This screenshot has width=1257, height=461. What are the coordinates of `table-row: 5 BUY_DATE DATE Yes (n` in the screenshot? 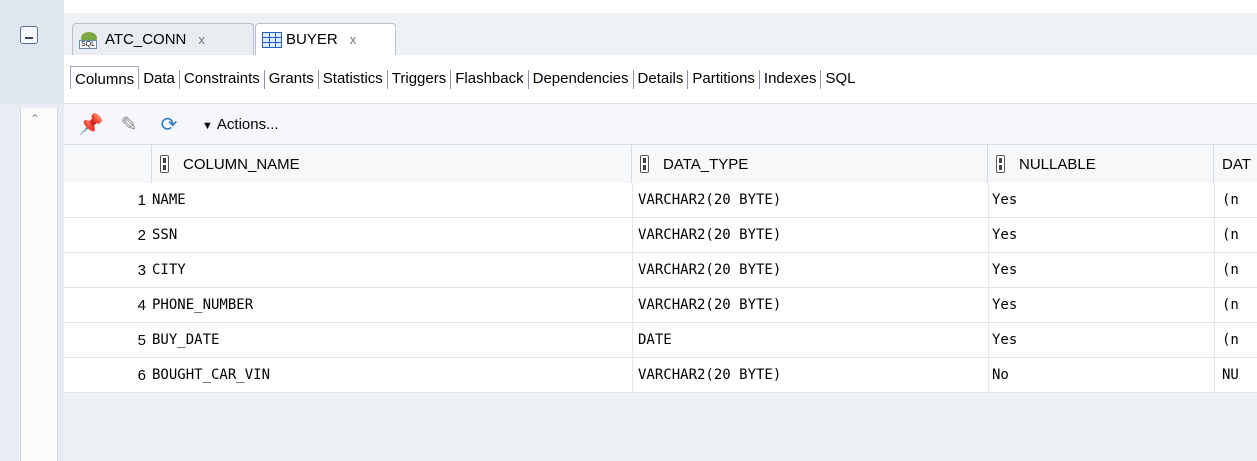 It's located at (660, 340).